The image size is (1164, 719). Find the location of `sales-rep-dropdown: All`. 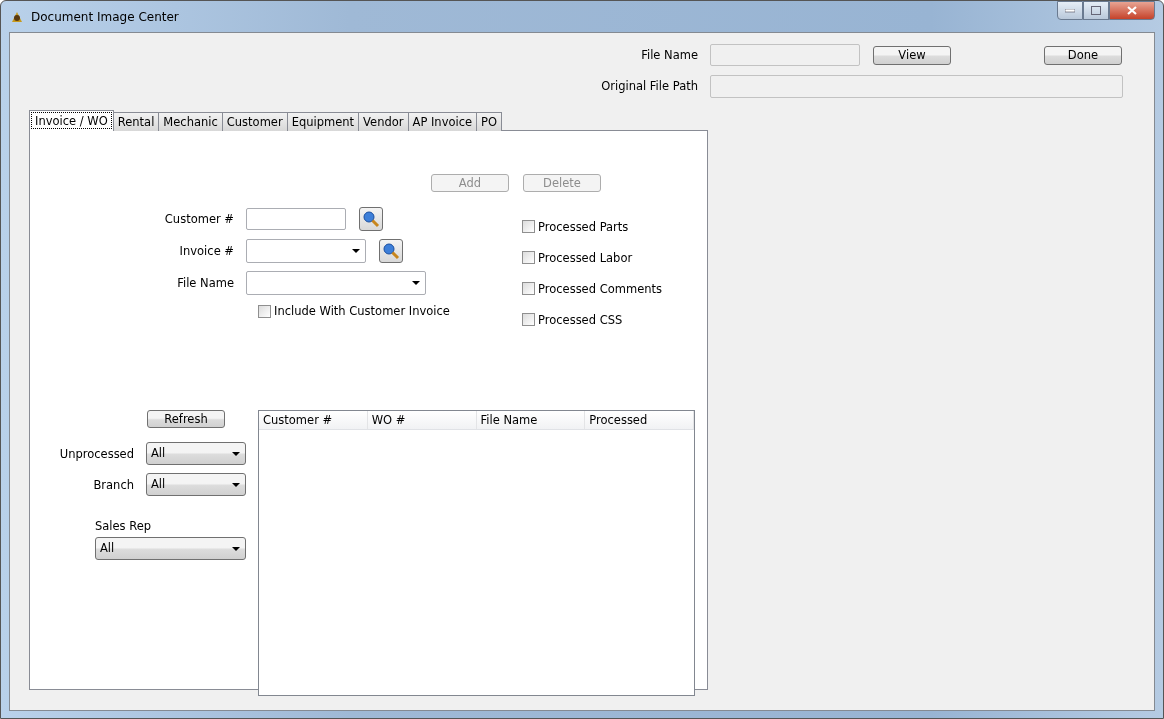

sales-rep-dropdown: All is located at coordinates (170, 548).